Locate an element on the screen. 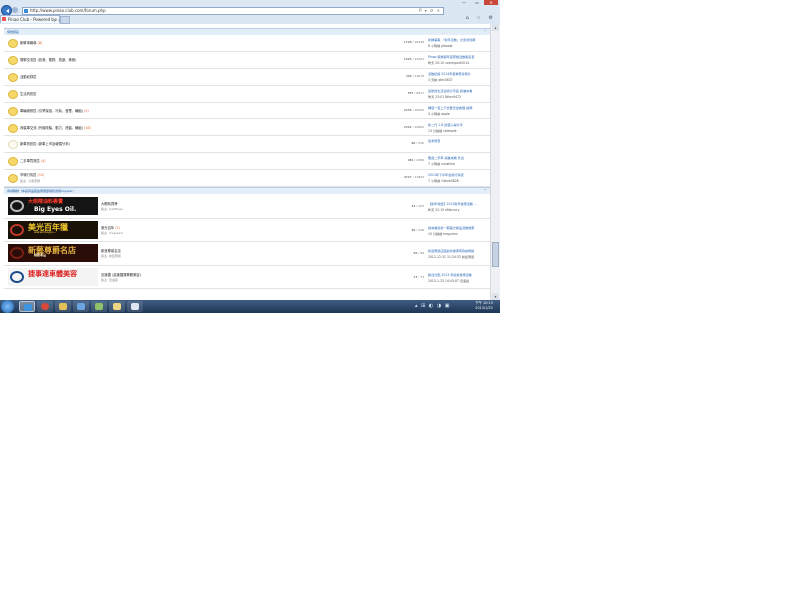 The image size is (800, 600). browser-tab: Pinao Club - Powered by ... × is located at coordinates (30, 19).